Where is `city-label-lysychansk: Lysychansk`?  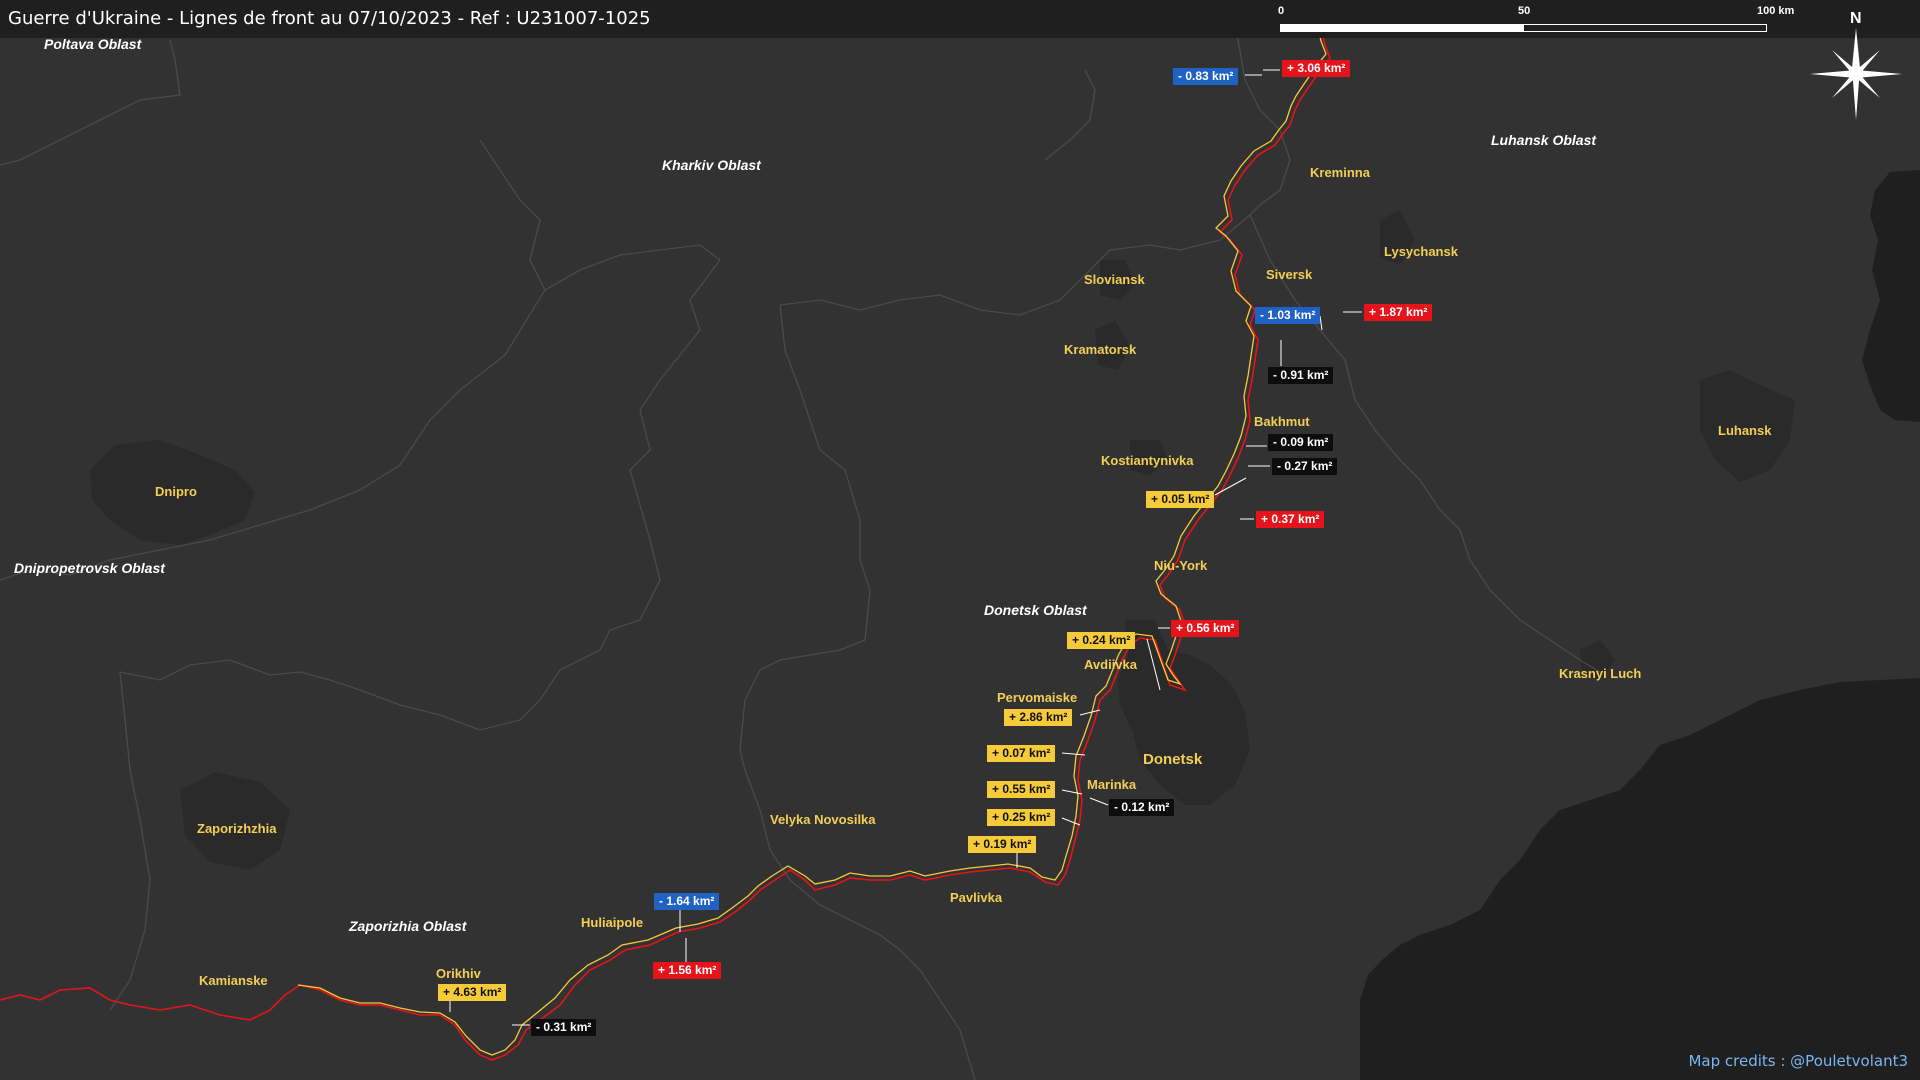 city-label-lysychansk: Lysychansk is located at coordinates (1421, 251).